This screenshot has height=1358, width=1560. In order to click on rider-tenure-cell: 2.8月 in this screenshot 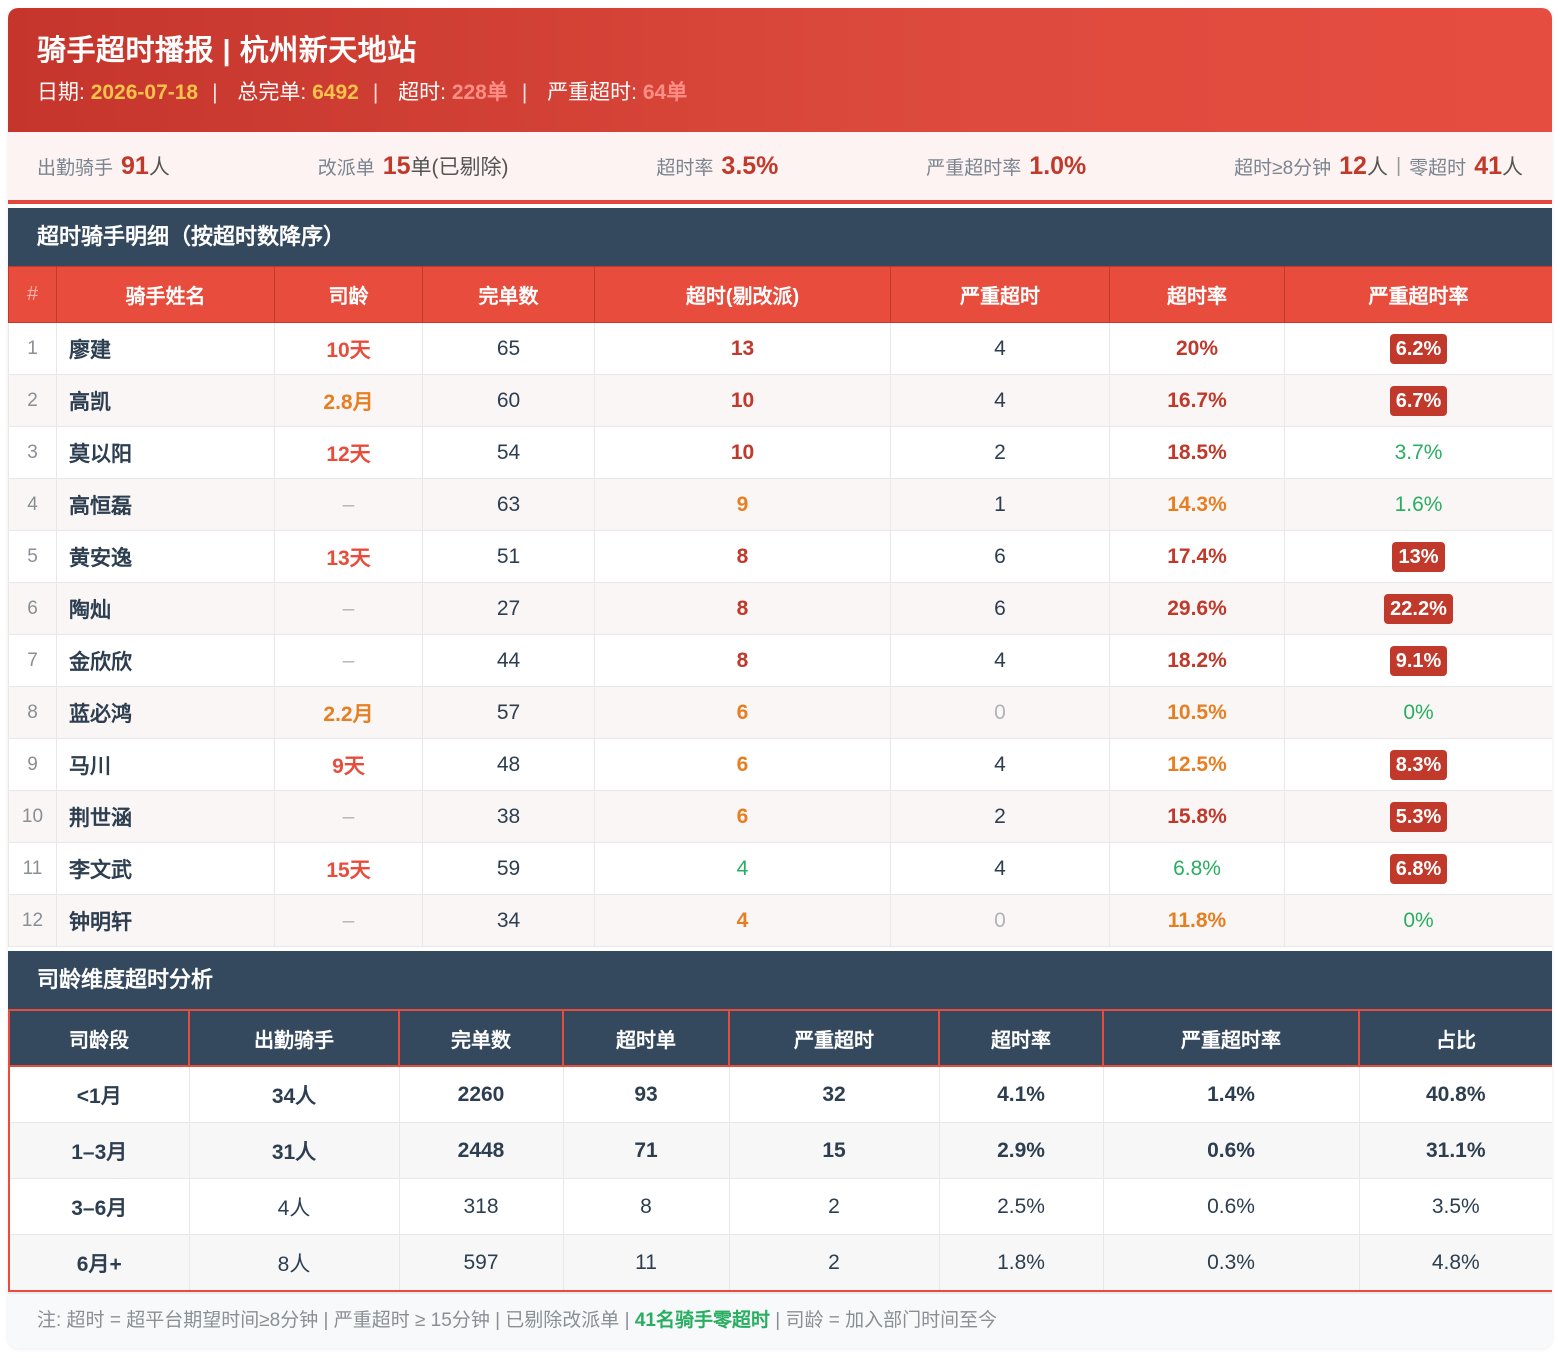, I will do `click(348, 400)`.